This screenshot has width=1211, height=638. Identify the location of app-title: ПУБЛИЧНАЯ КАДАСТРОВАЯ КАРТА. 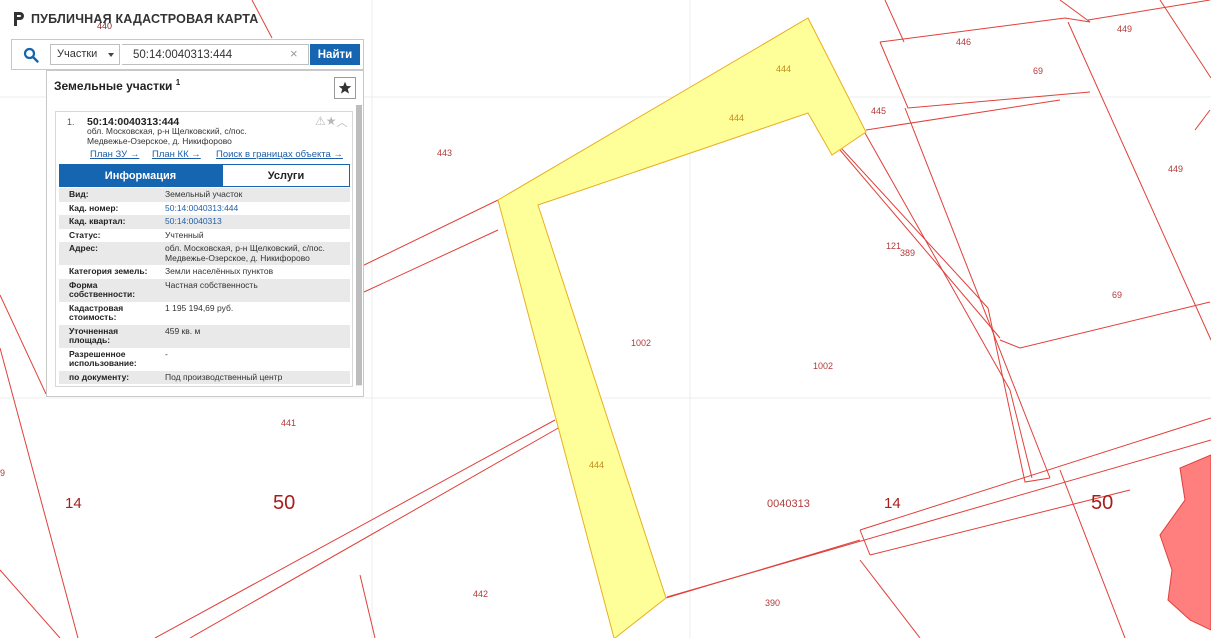
(145, 19).